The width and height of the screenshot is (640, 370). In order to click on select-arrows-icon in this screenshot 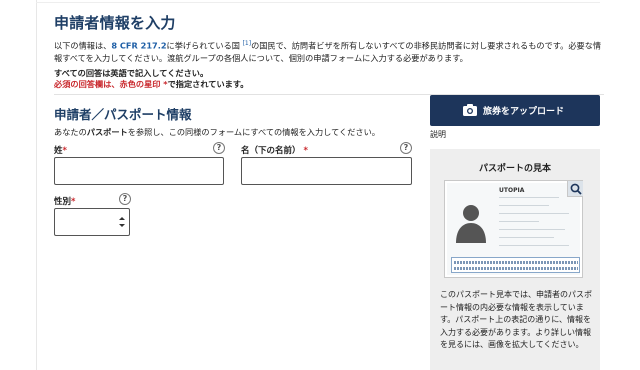, I will do `click(122, 222)`.